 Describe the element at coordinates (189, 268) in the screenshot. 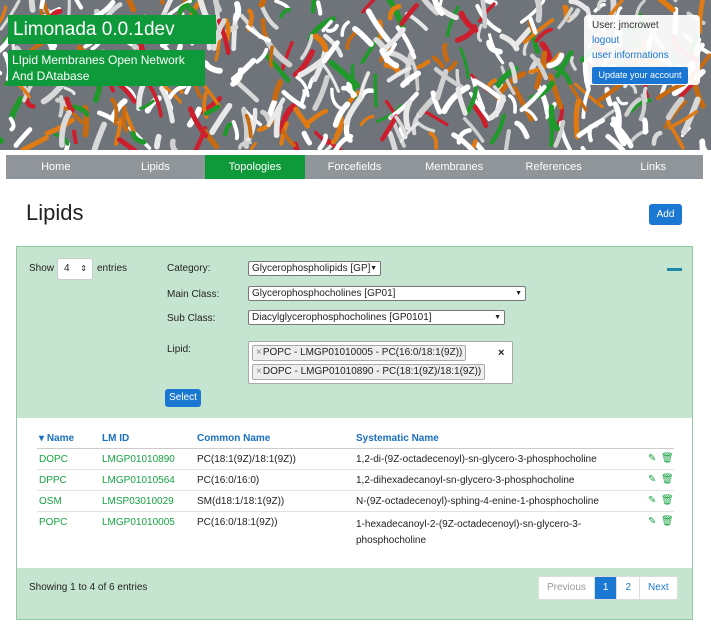

I see `category-label: Category:` at that location.